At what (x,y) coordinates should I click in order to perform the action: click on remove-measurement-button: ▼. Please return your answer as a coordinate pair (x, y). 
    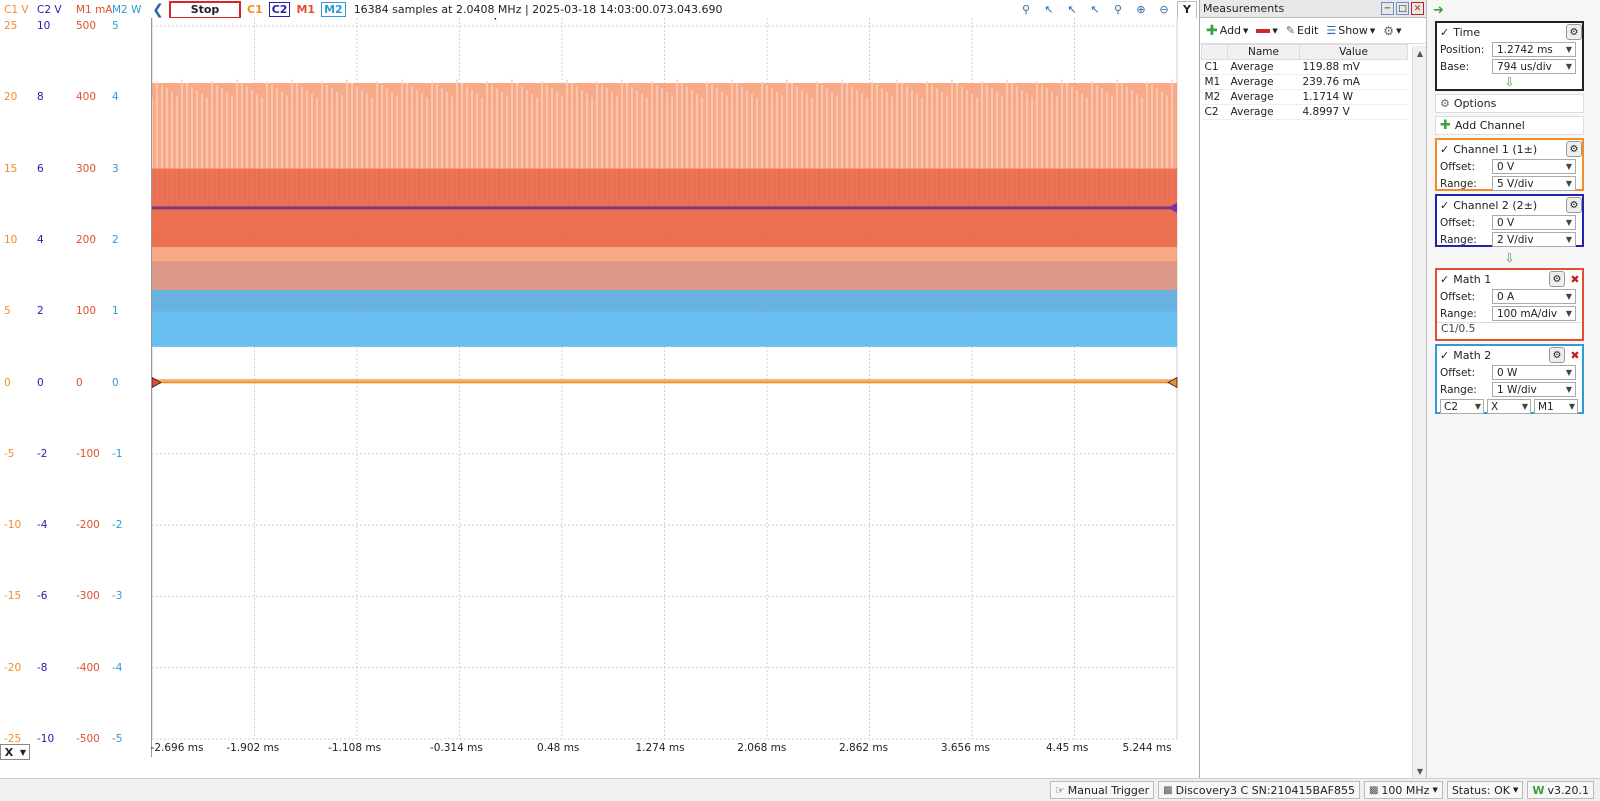
    Looking at the image, I should click on (1267, 31).